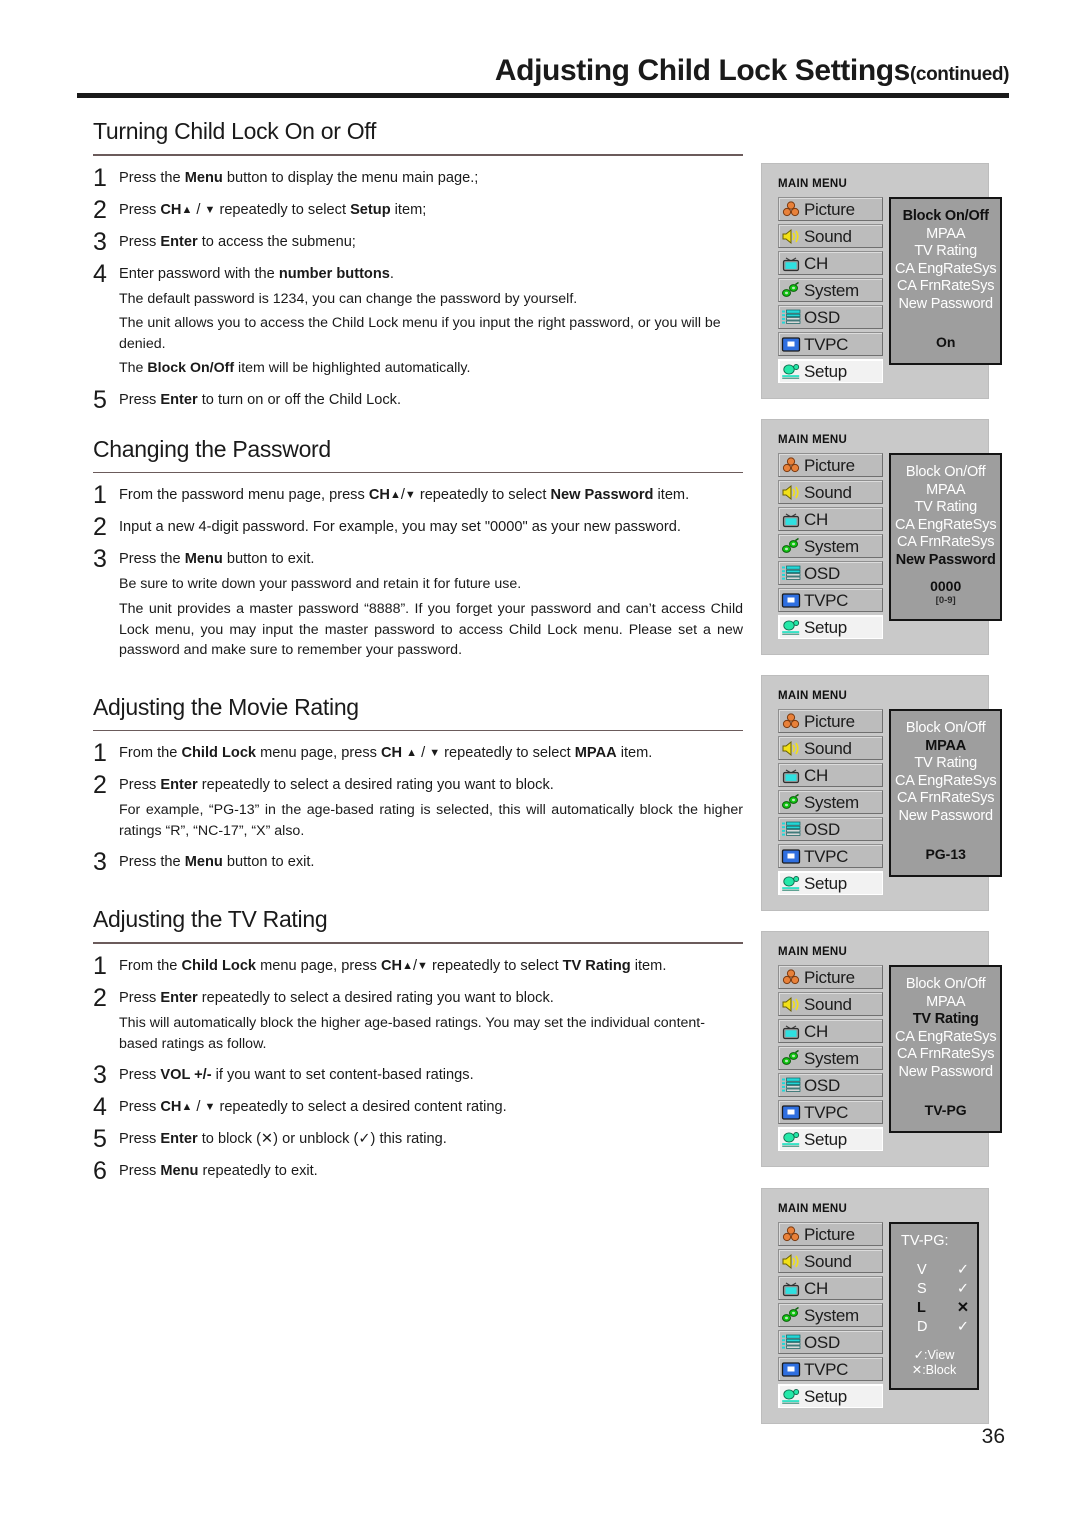 This screenshot has height=1522, width=1080. What do you see at coordinates (235, 131) in the screenshot?
I see `section-heading: Turning Child Lock On or Off` at bounding box center [235, 131].